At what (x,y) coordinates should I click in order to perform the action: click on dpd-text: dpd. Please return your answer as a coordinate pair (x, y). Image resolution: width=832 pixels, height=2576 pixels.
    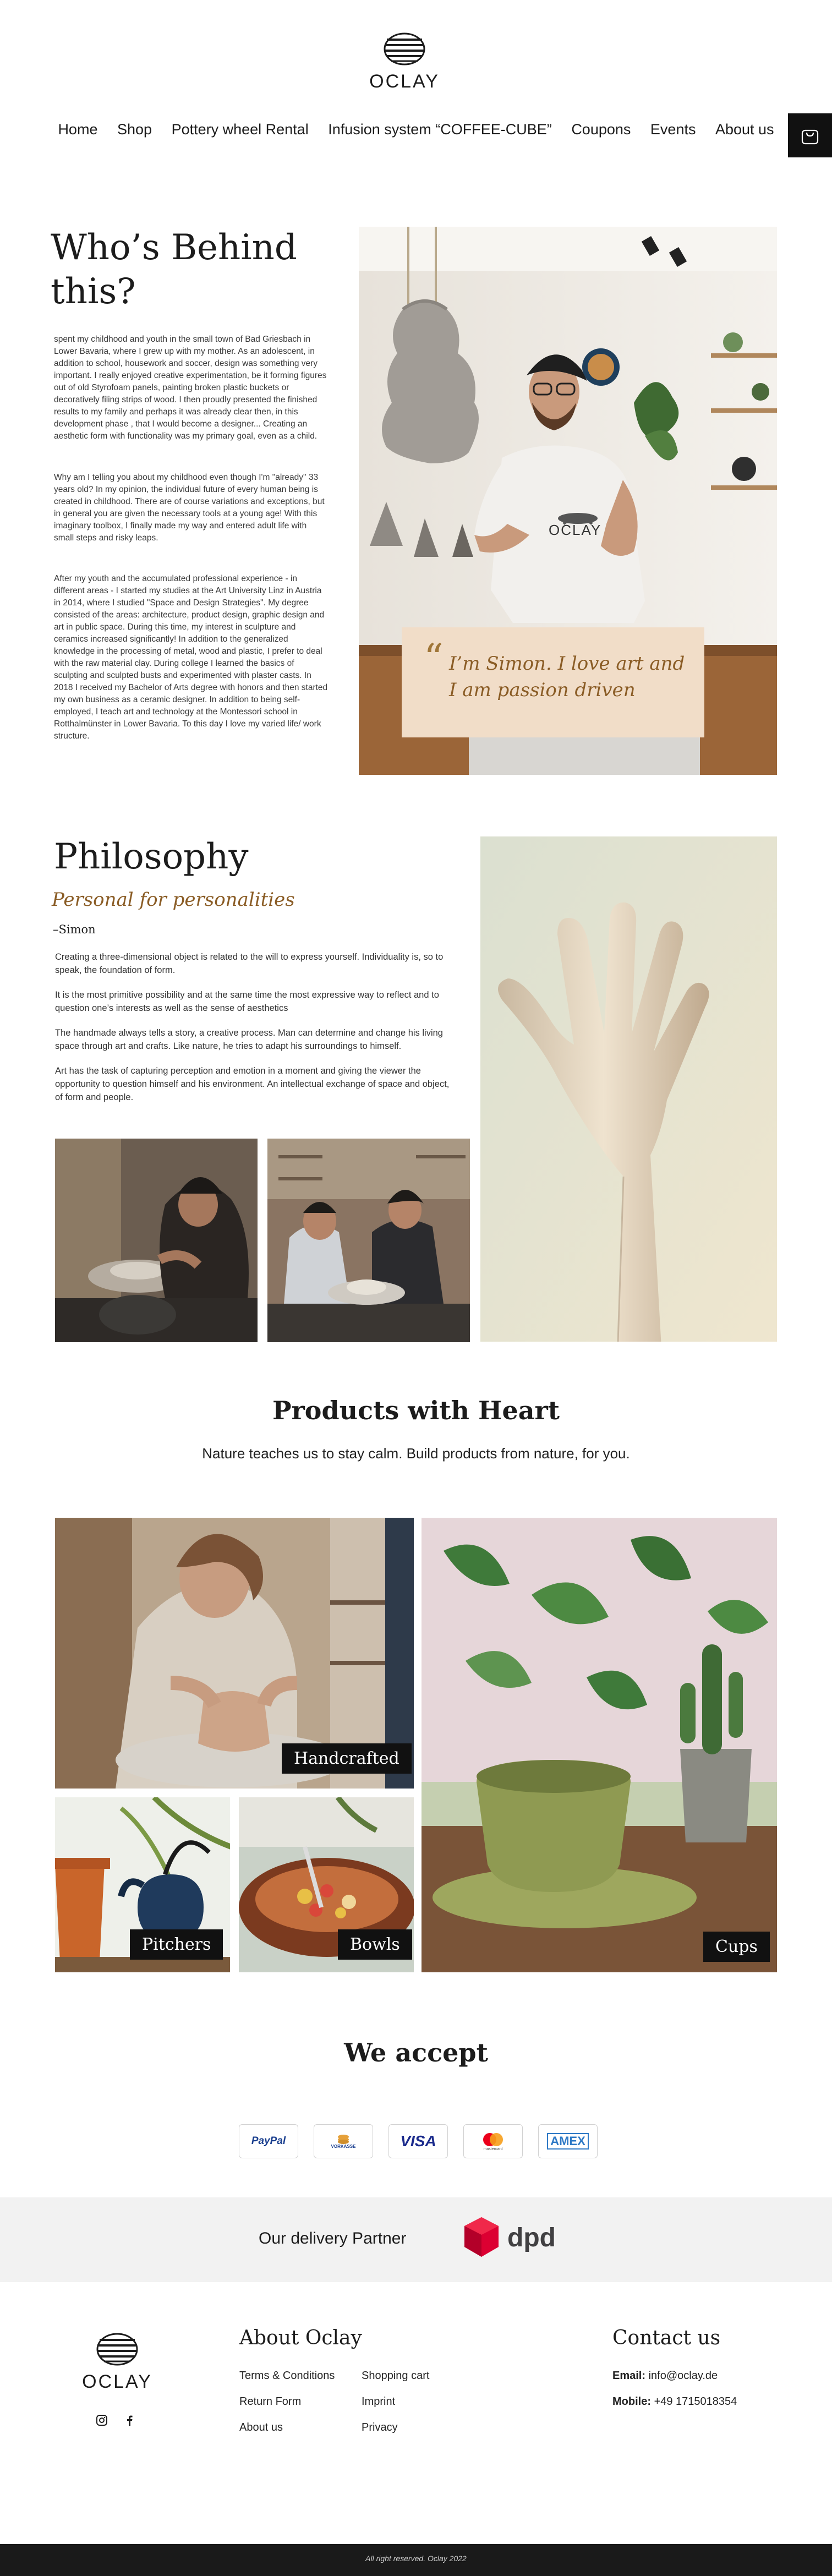
    Looking at the image, I should click on (531, 2237).